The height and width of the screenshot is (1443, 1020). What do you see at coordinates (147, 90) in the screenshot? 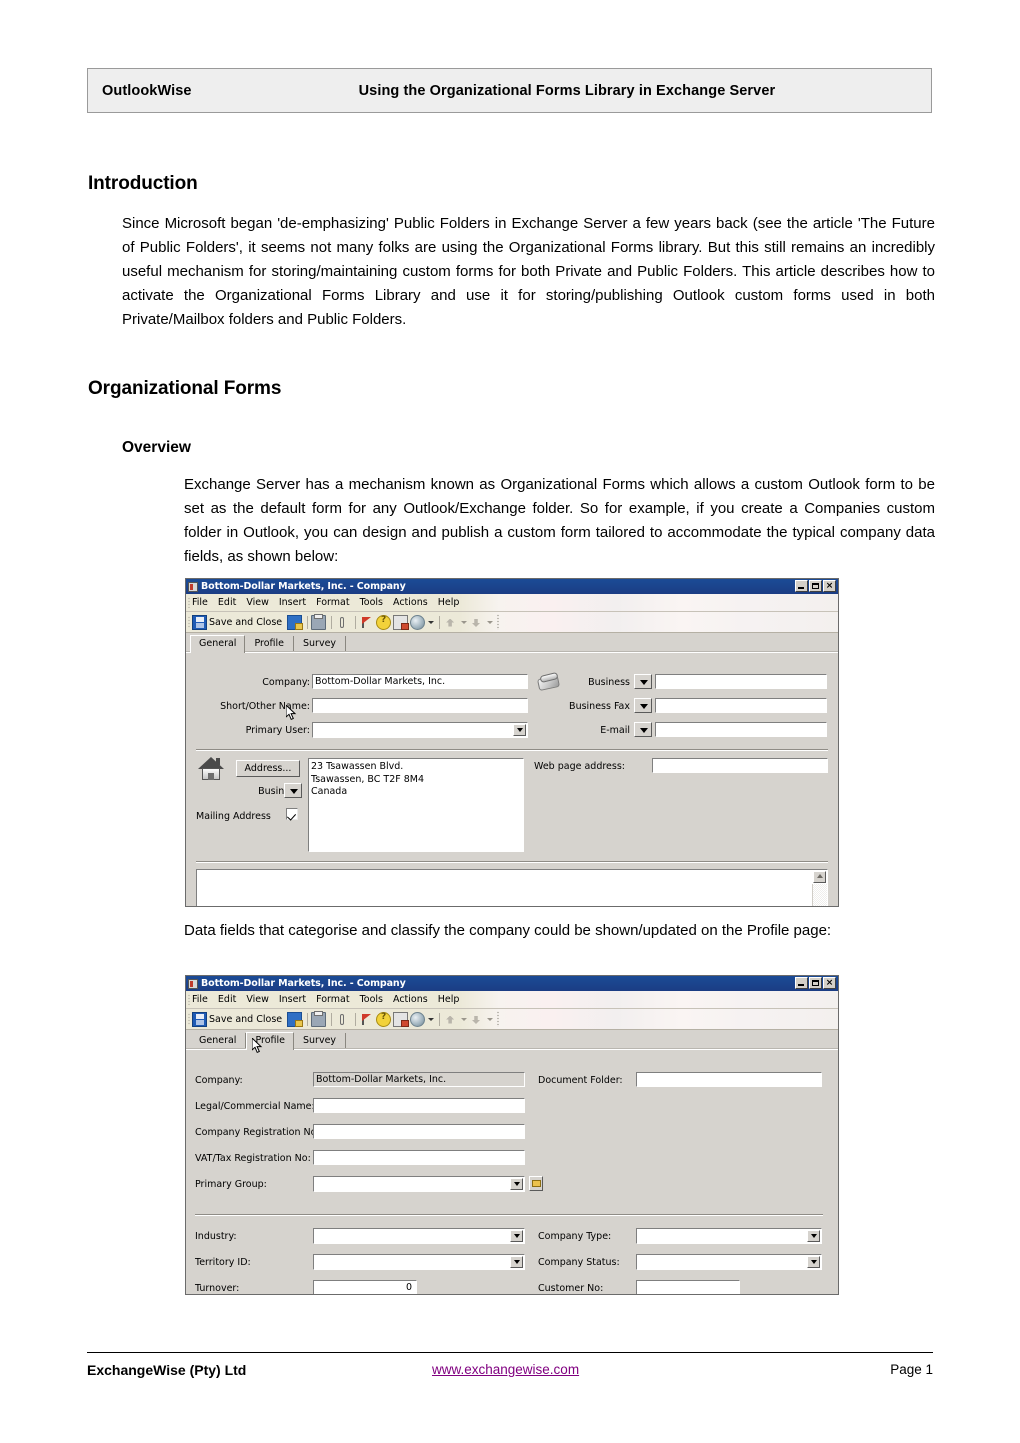
I see `header-brand: OutlookWise` at bounding box center [147, 90].